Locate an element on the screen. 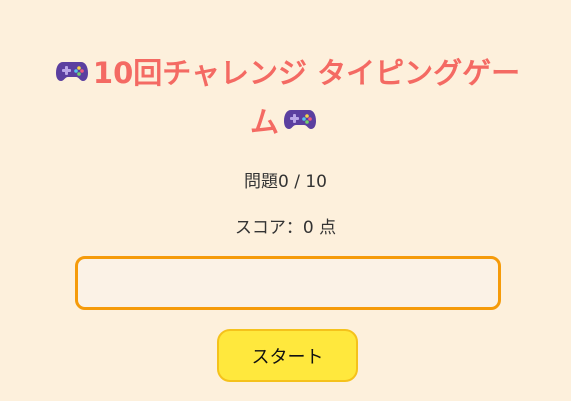  score-display: スコア：0 点 is located at coordinates (285, 228).